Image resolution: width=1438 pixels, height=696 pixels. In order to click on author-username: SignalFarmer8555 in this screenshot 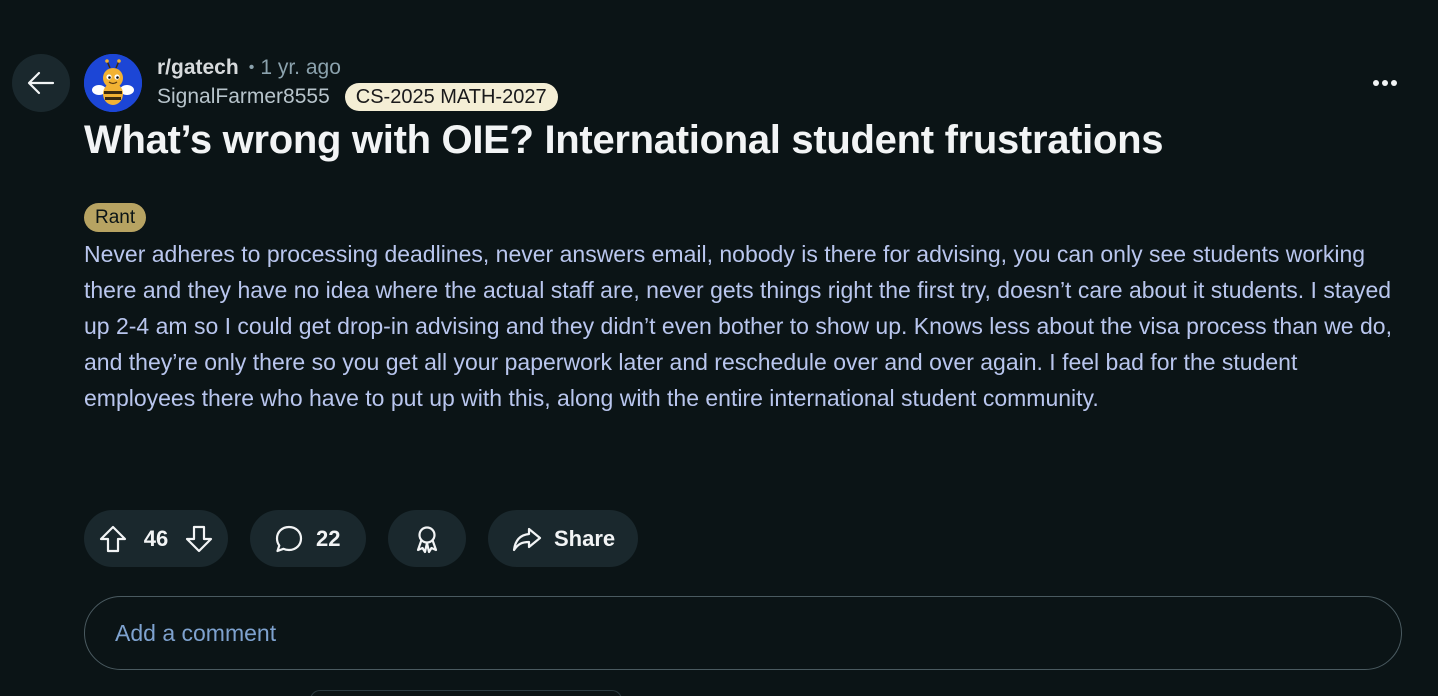, I will do `click(243, 97)`.